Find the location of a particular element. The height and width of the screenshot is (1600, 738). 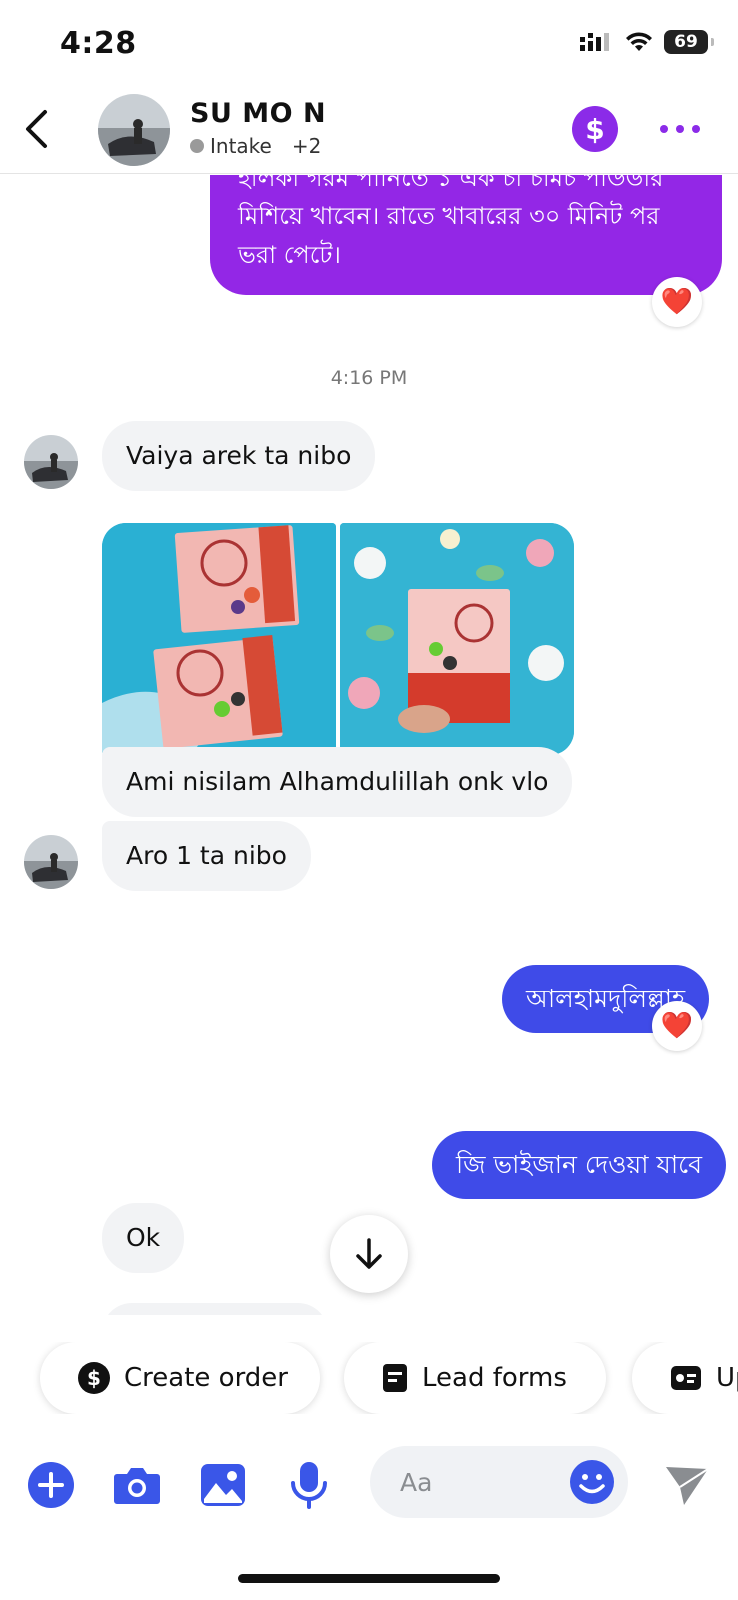

add-button is located at coordinates (51, 1485).